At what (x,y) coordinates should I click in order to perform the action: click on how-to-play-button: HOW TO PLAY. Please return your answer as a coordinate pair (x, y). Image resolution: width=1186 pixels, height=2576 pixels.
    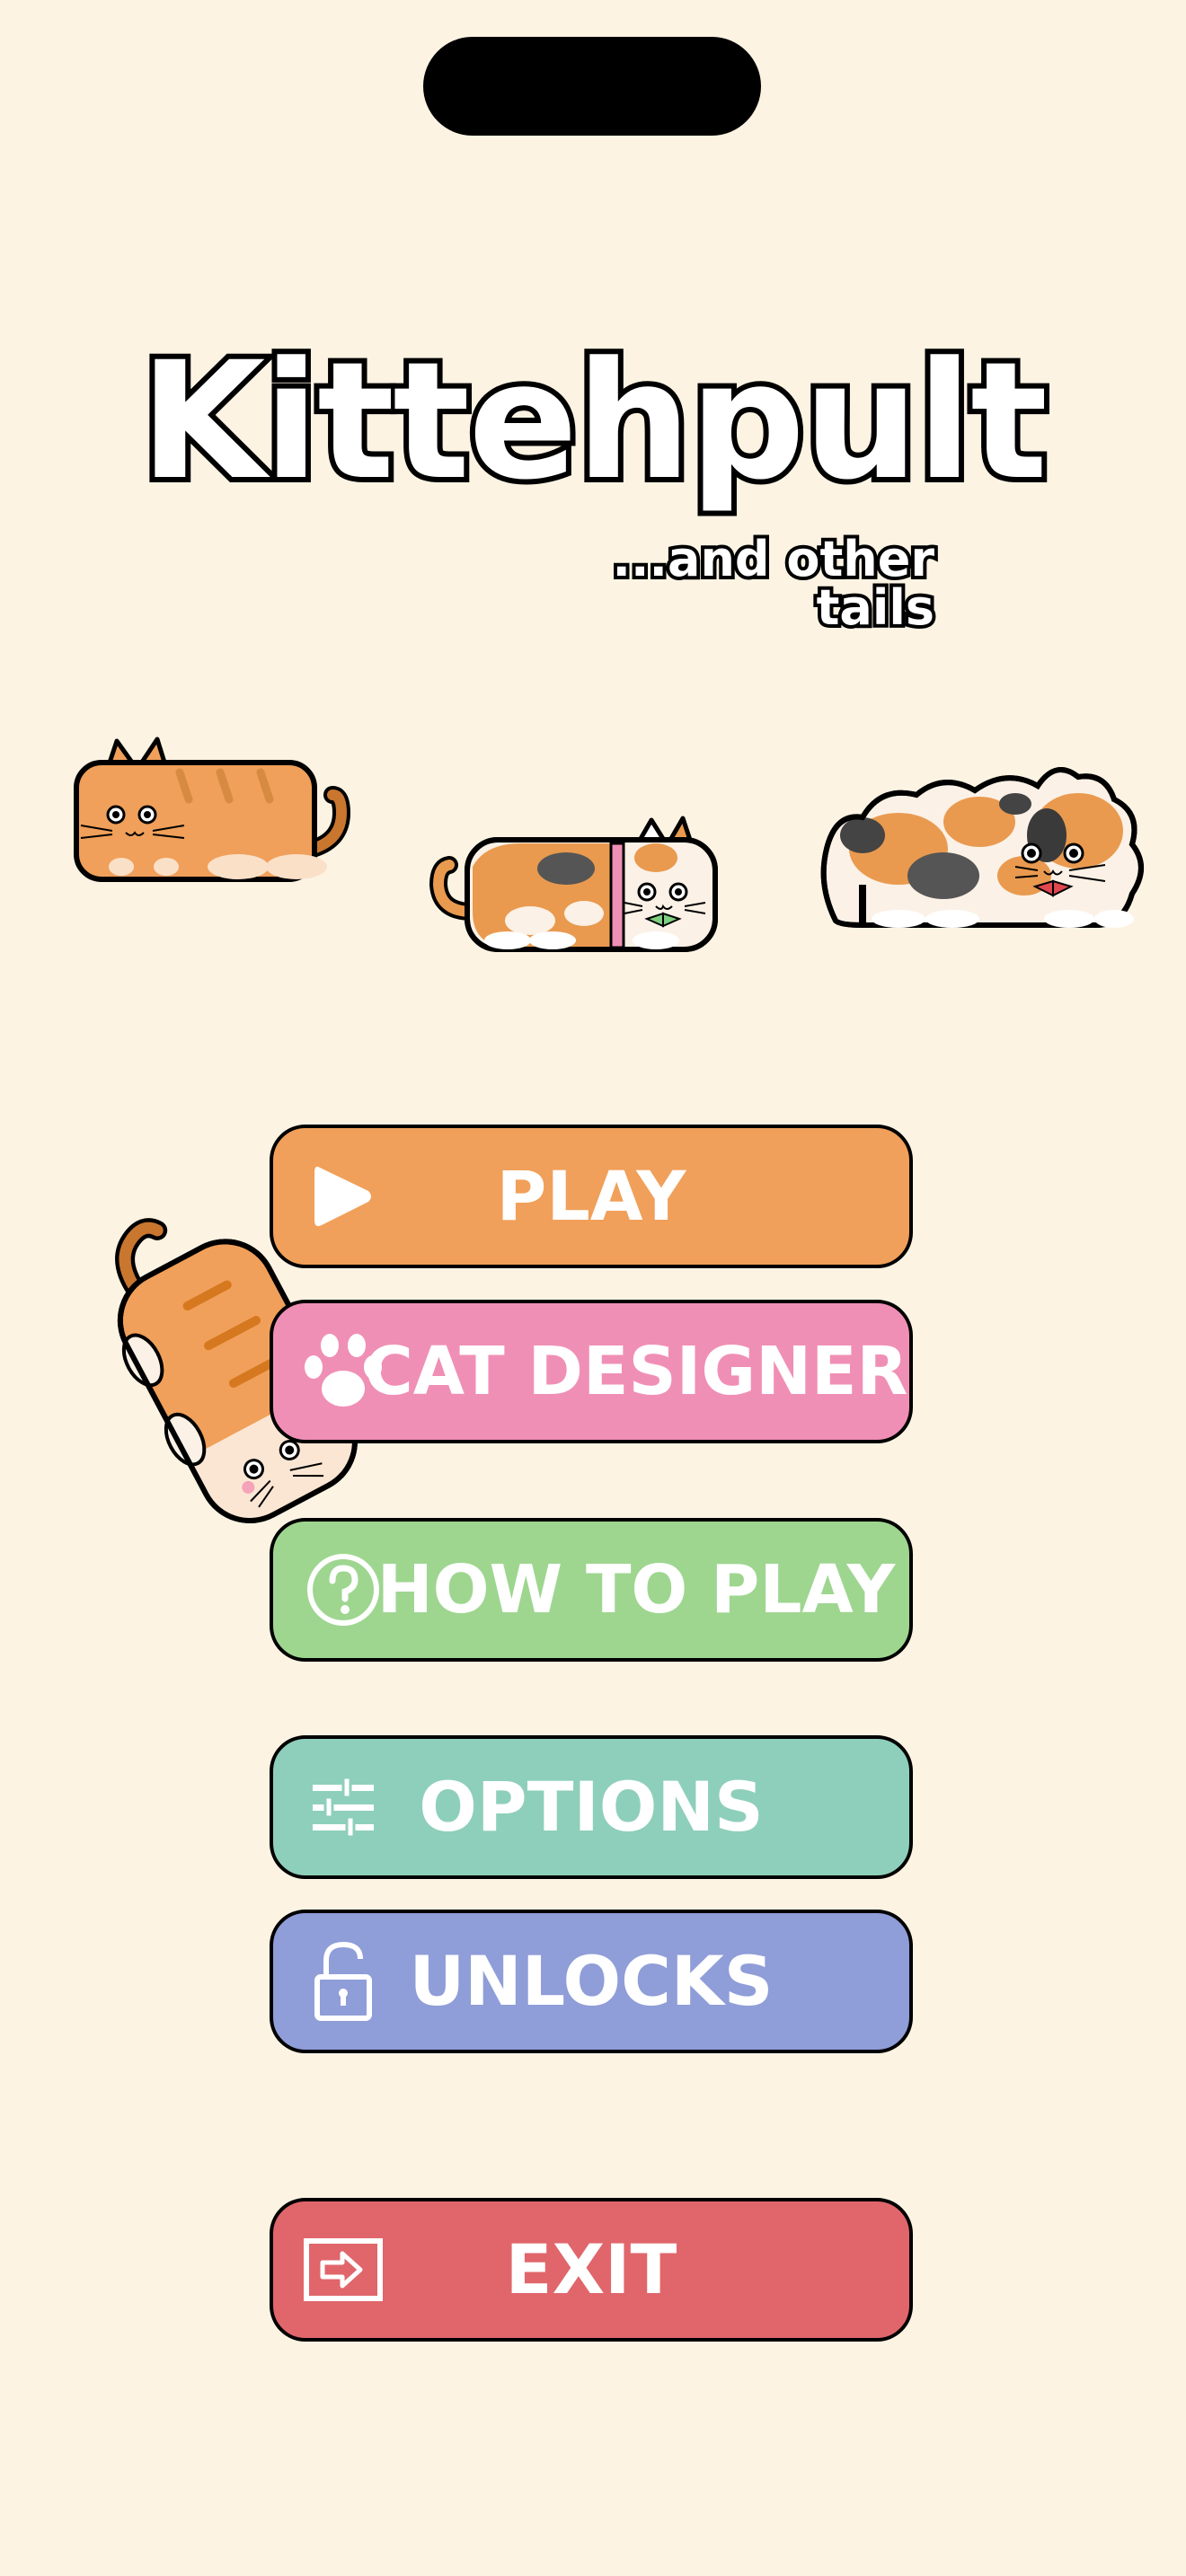
    Looking at the image, I should click on (591, 1590).